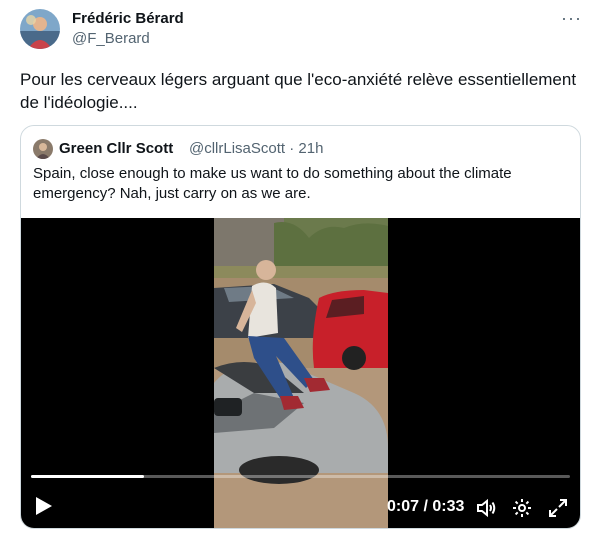  What do you see at coordinates (486, 508) in the screenshot?
I see `volume-icon` at bounding box center [486, 508].